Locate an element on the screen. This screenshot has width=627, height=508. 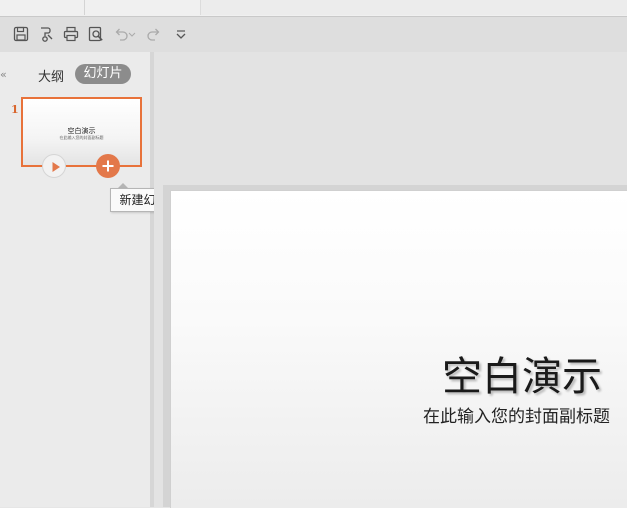
tab-slides: 幻灯片 is located at coordinates (103, 74).